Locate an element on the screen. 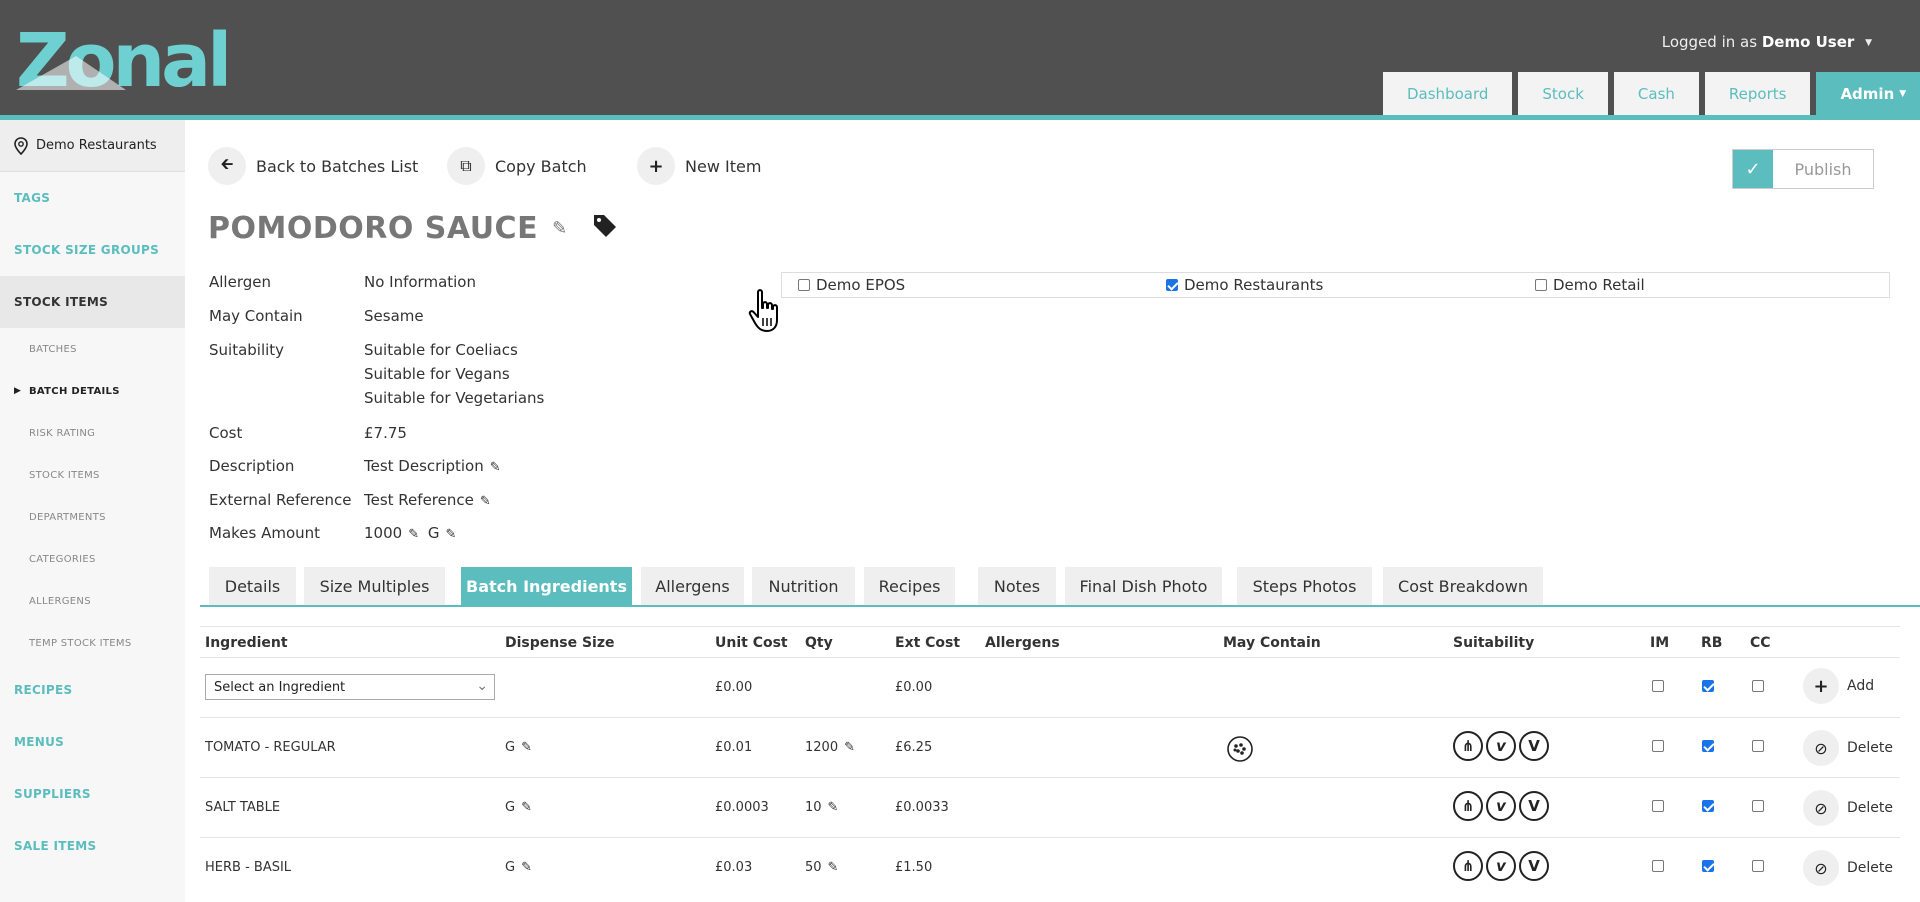  tab-steps-photos: Steps Photos is located at coordinates (1304, 586).